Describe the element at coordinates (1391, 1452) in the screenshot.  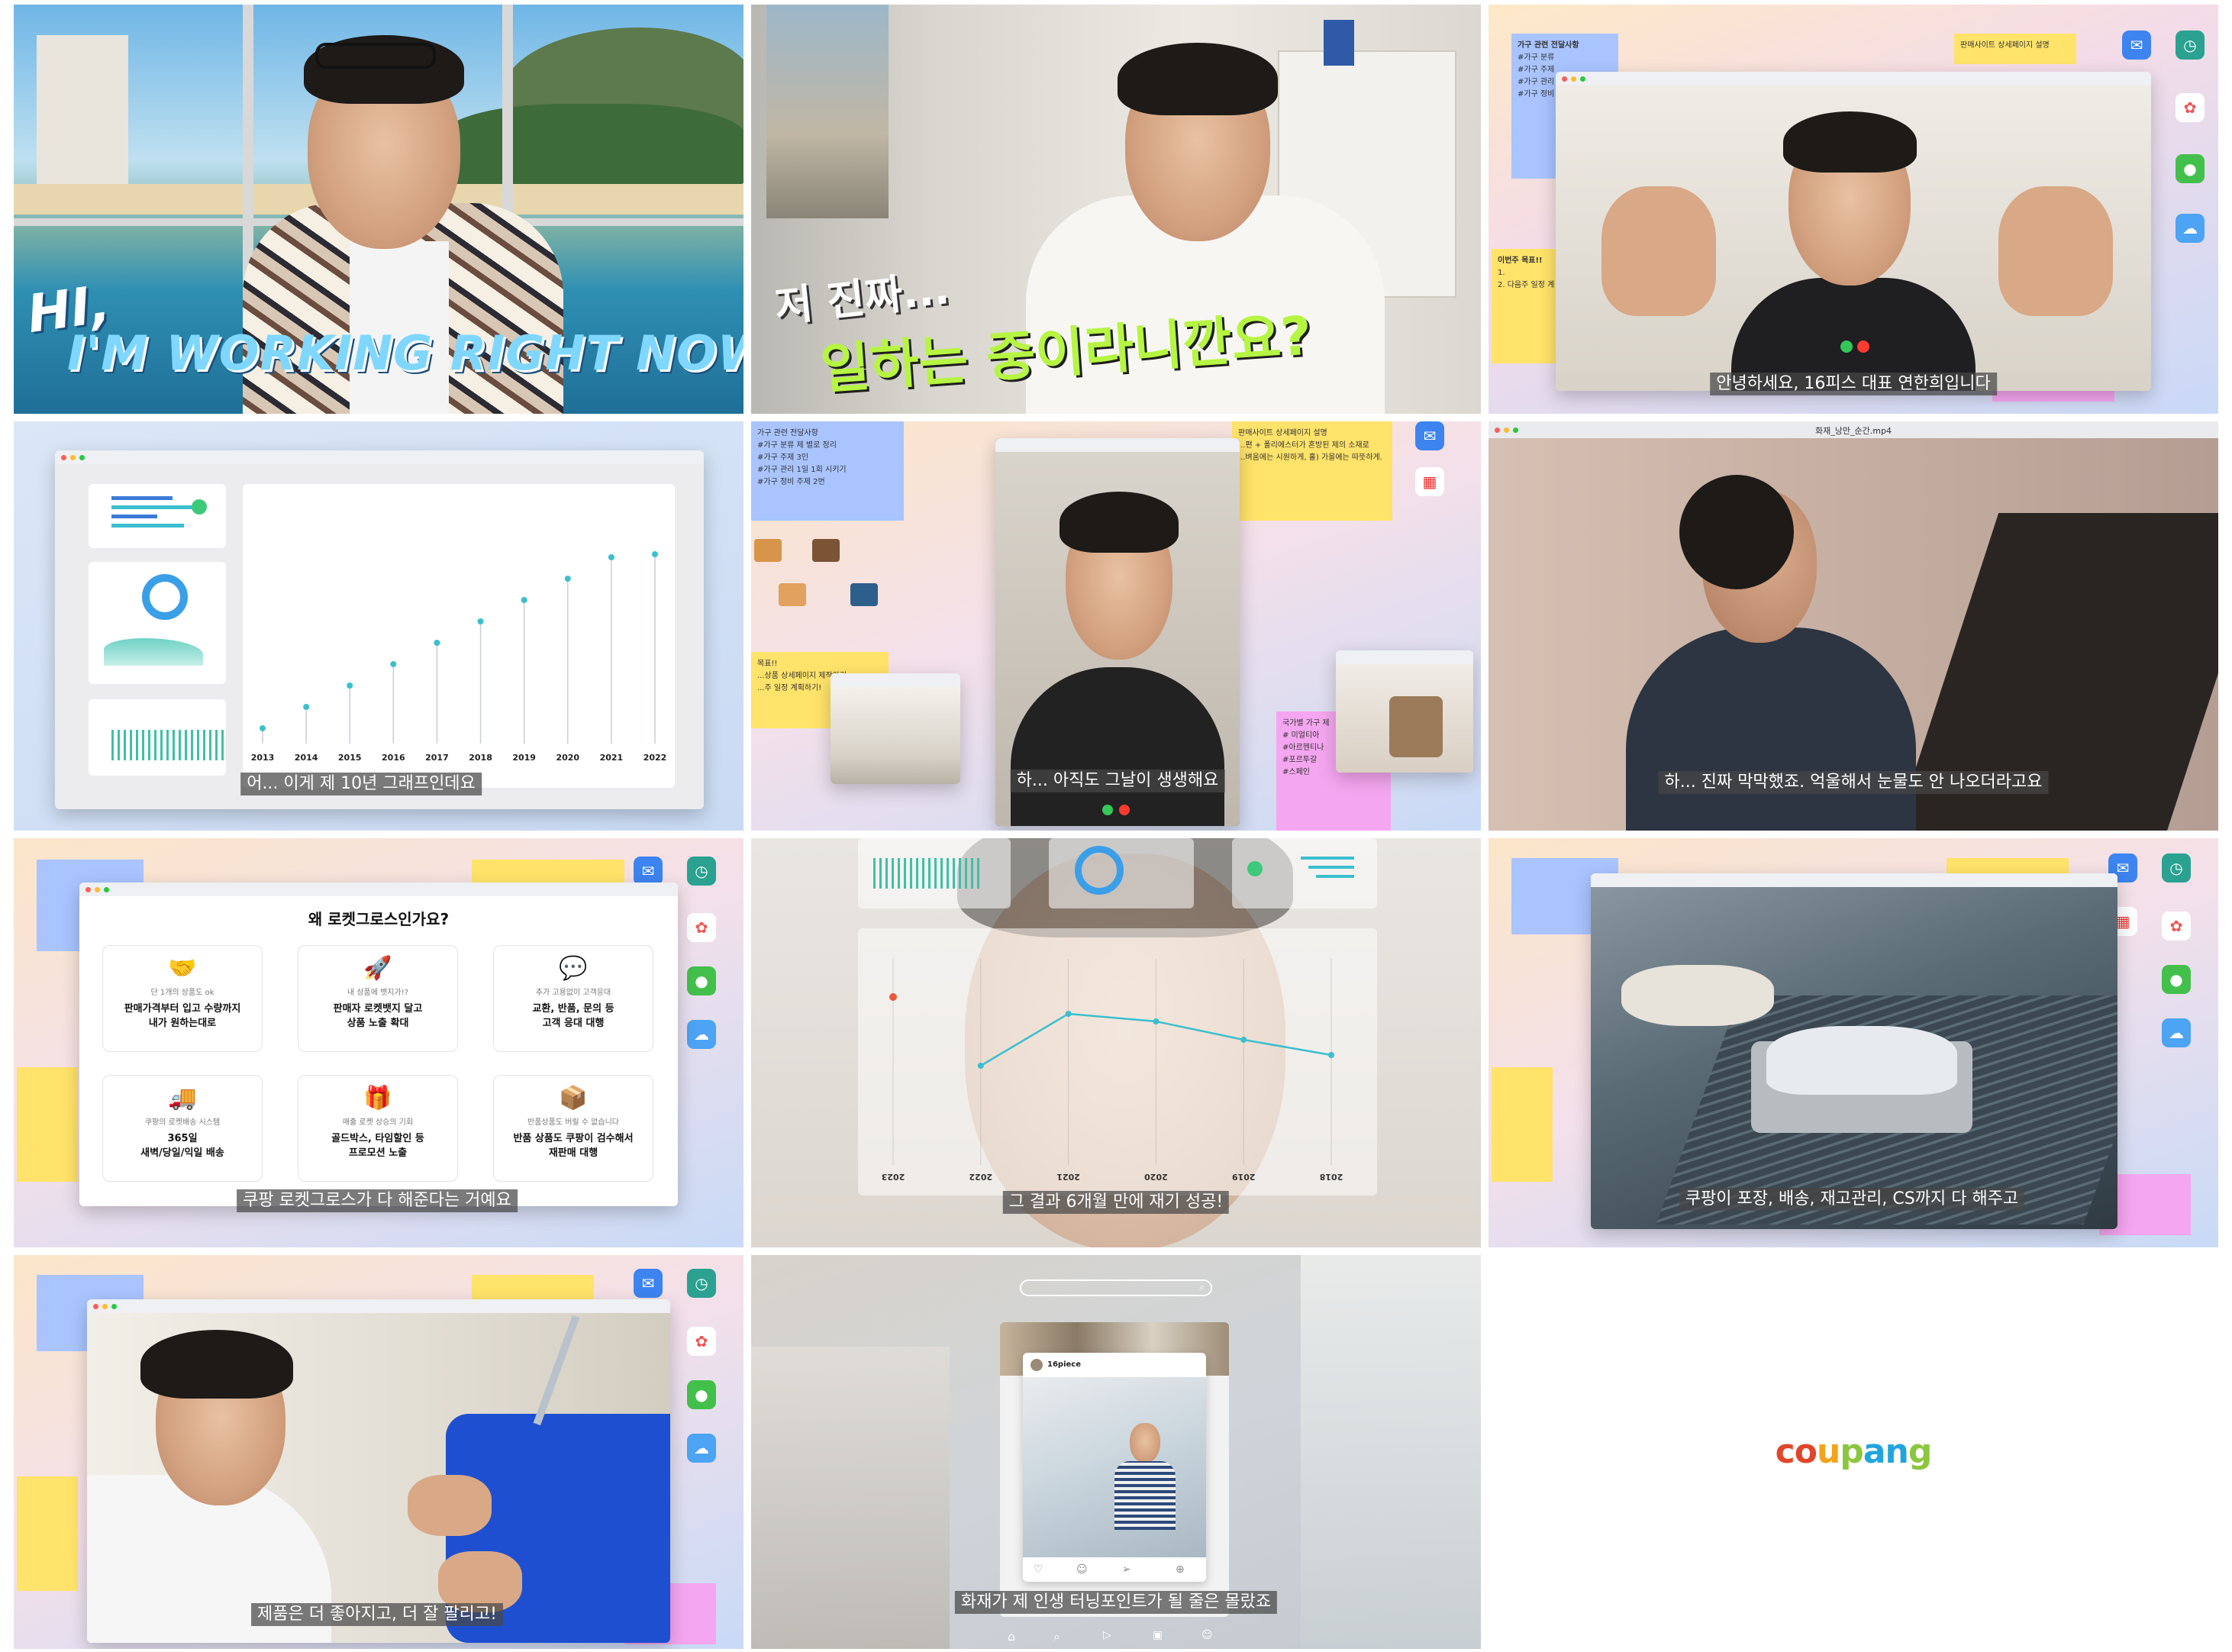
I see `room-shelf` at that location.